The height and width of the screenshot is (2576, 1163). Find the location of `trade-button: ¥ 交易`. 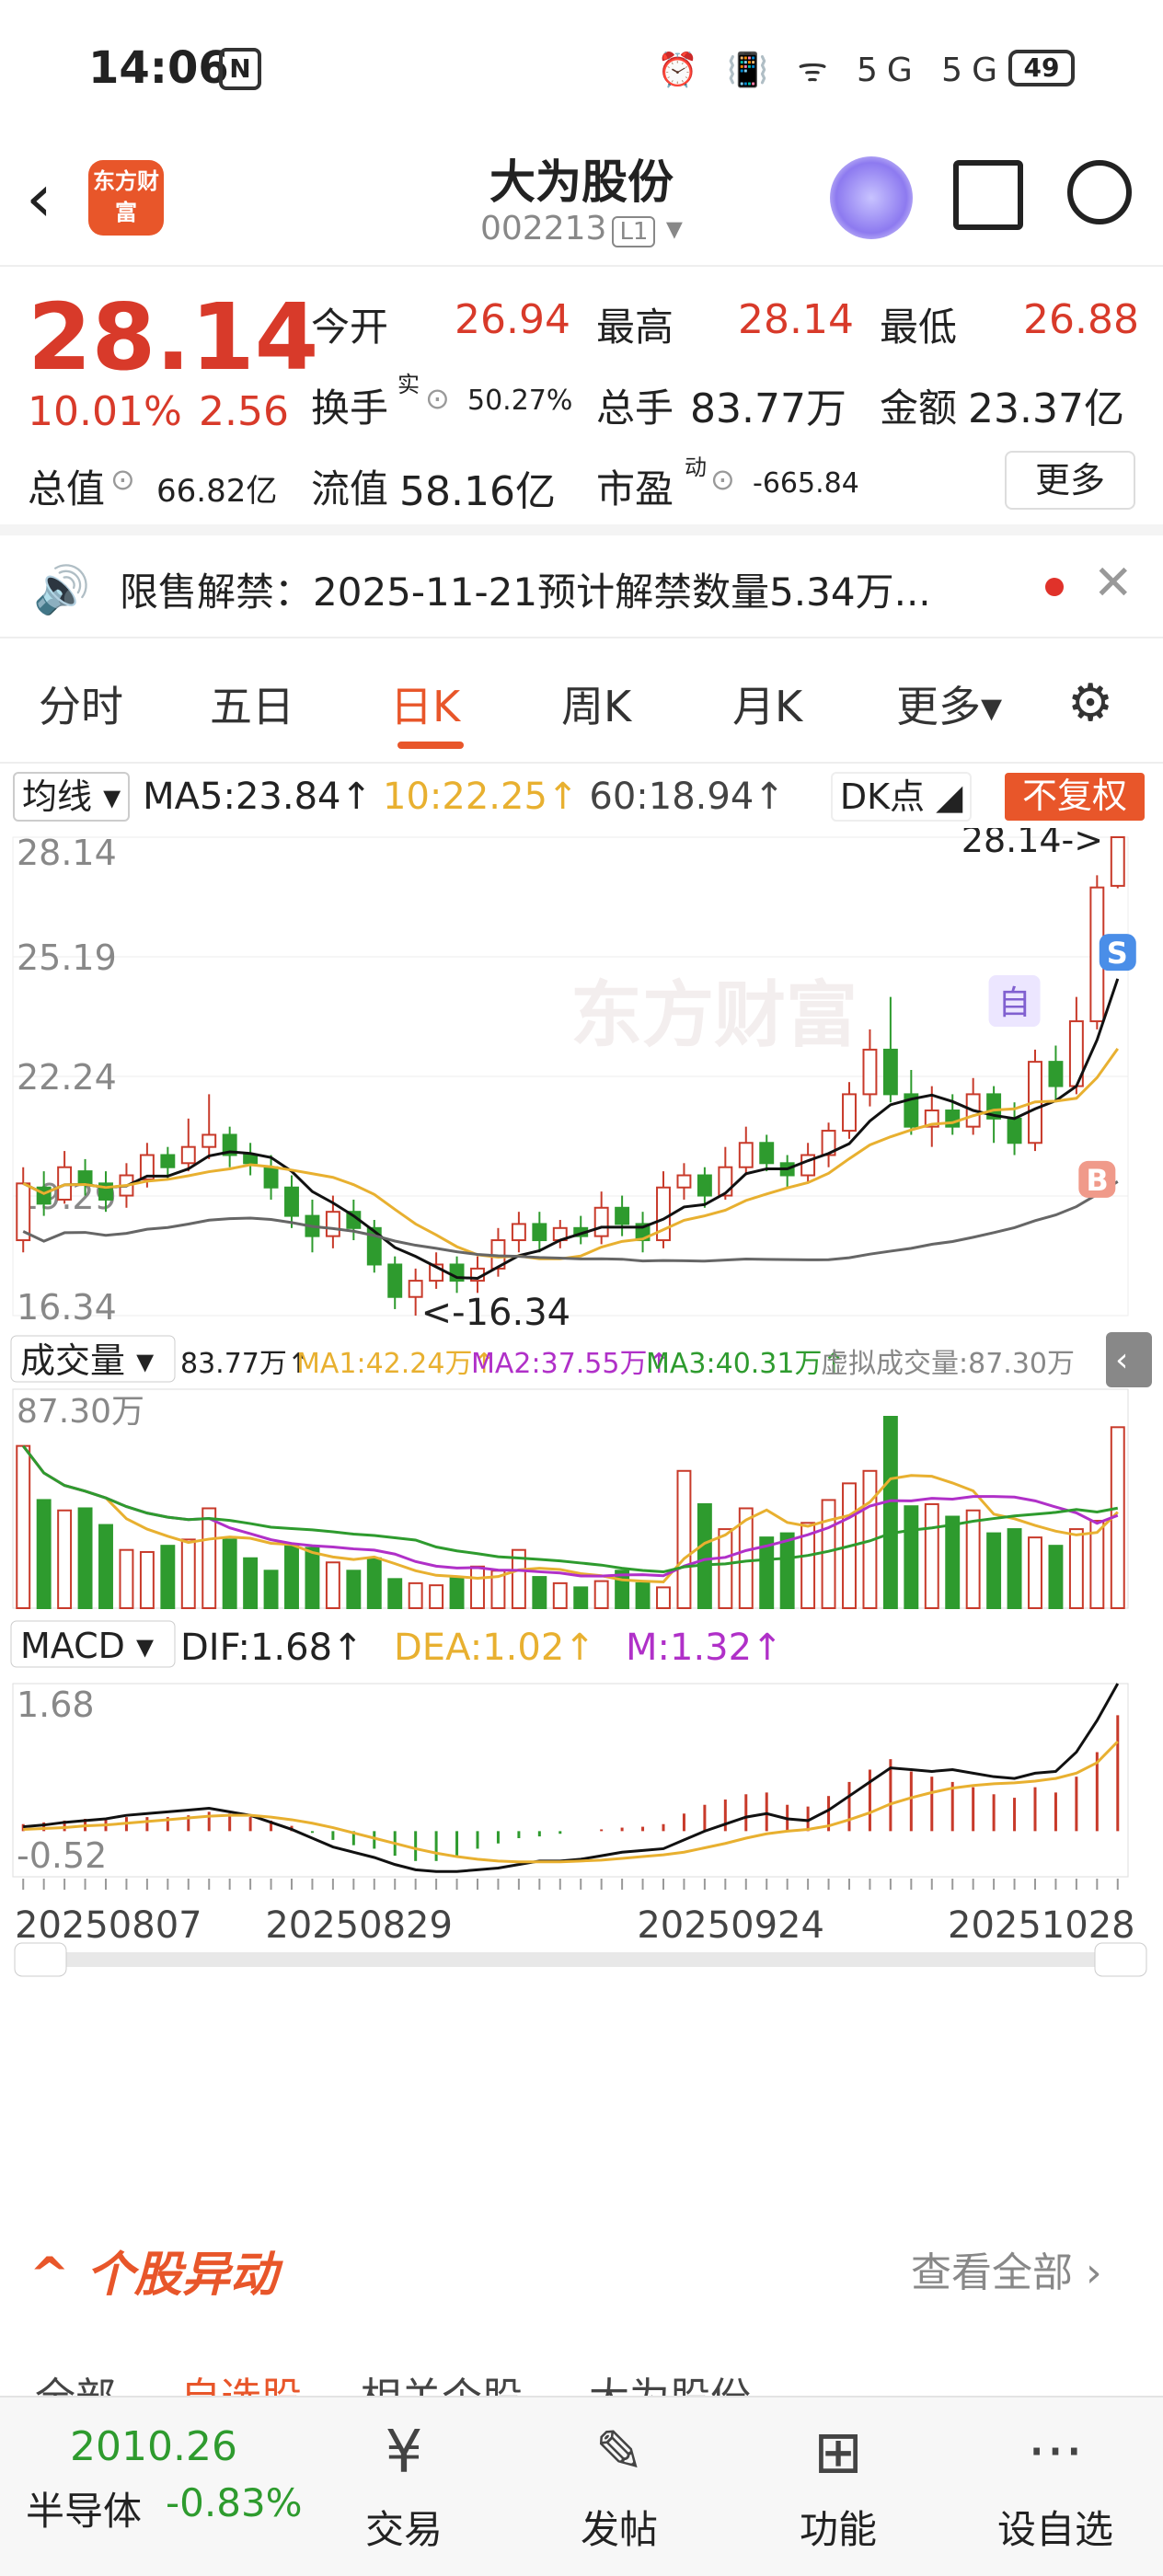

trade-button: ¥ 交易 is located at coordinates (404, 2481).